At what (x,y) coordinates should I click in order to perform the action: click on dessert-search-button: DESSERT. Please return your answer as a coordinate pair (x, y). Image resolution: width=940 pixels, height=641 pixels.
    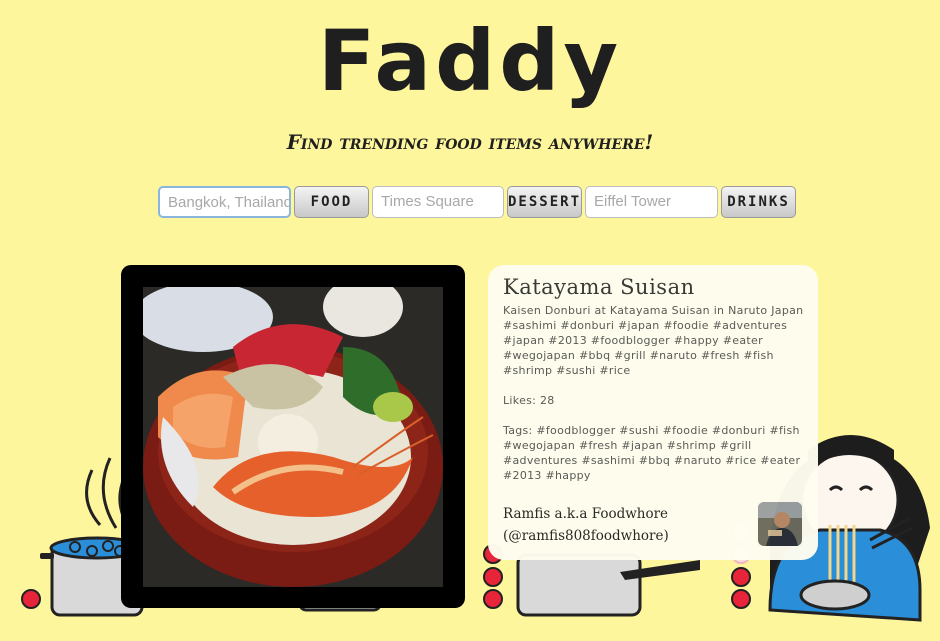
    Looking at the image, I should click on (544, 202).